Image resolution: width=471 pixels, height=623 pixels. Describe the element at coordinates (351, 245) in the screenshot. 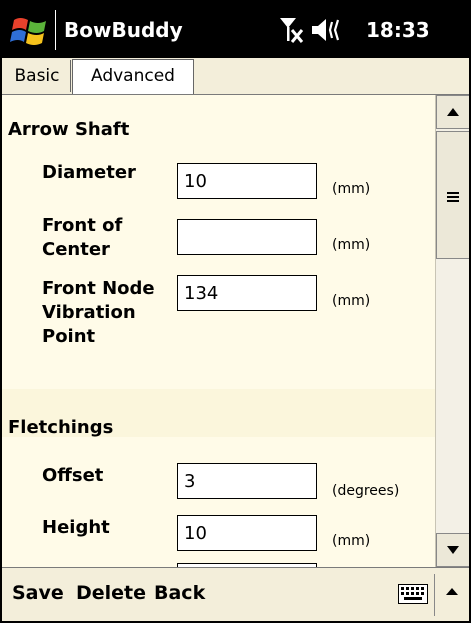

I see `front-of-center-unit: (mm)` at that location.